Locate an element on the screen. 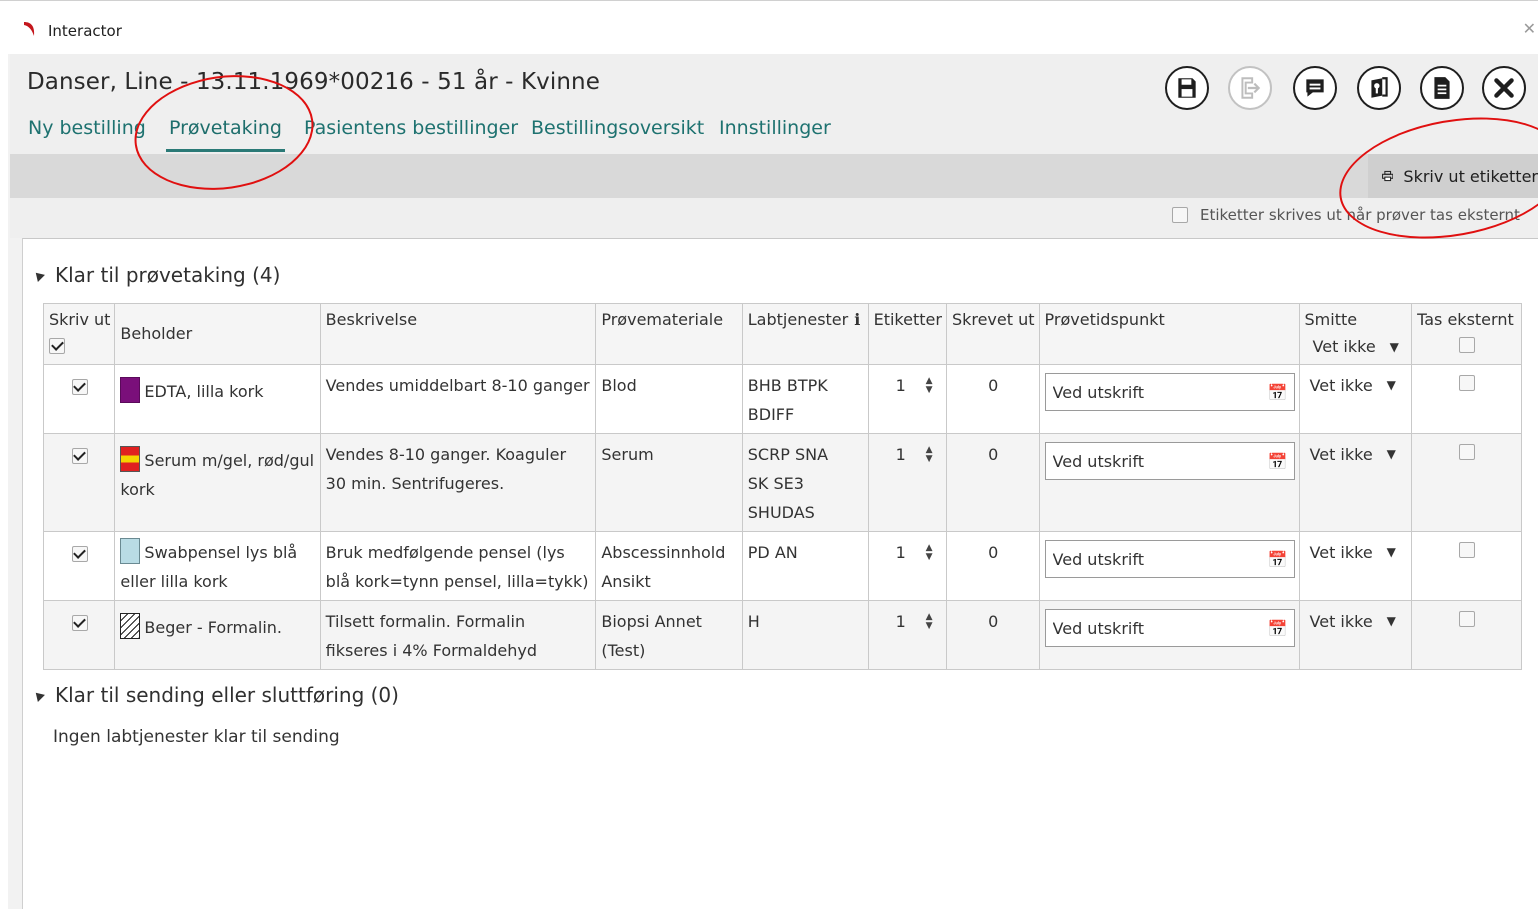 The image size is (1538, 909). save-button is located at coordinates (1187, 88).